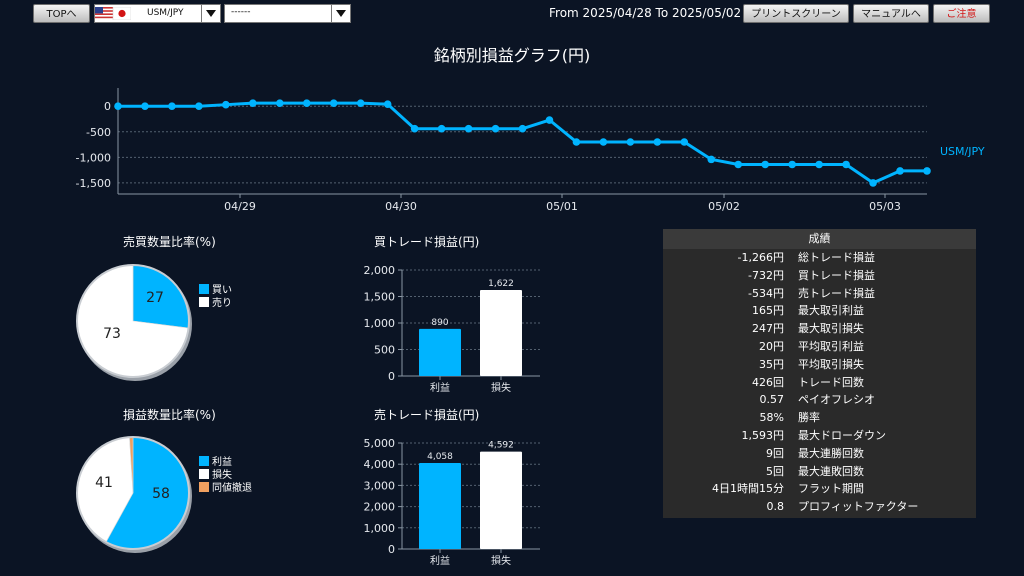  What do you see at coordinates (831, 311) in the screenshot?
I see `stats-label: 最大取引利益` at bounding box center [831, 311].